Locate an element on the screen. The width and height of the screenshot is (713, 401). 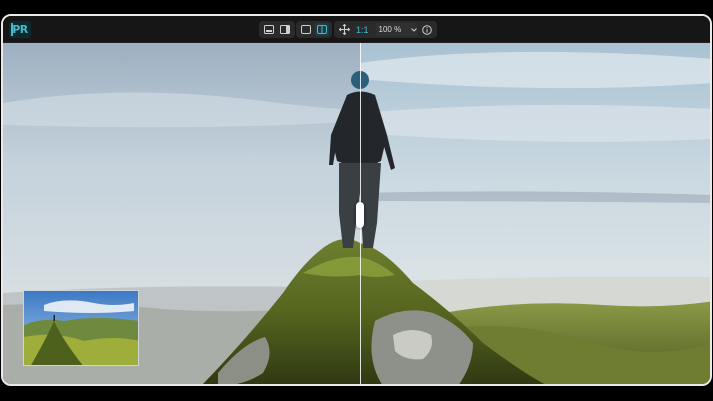
single-view-icon is located at coordinates (269, 29).